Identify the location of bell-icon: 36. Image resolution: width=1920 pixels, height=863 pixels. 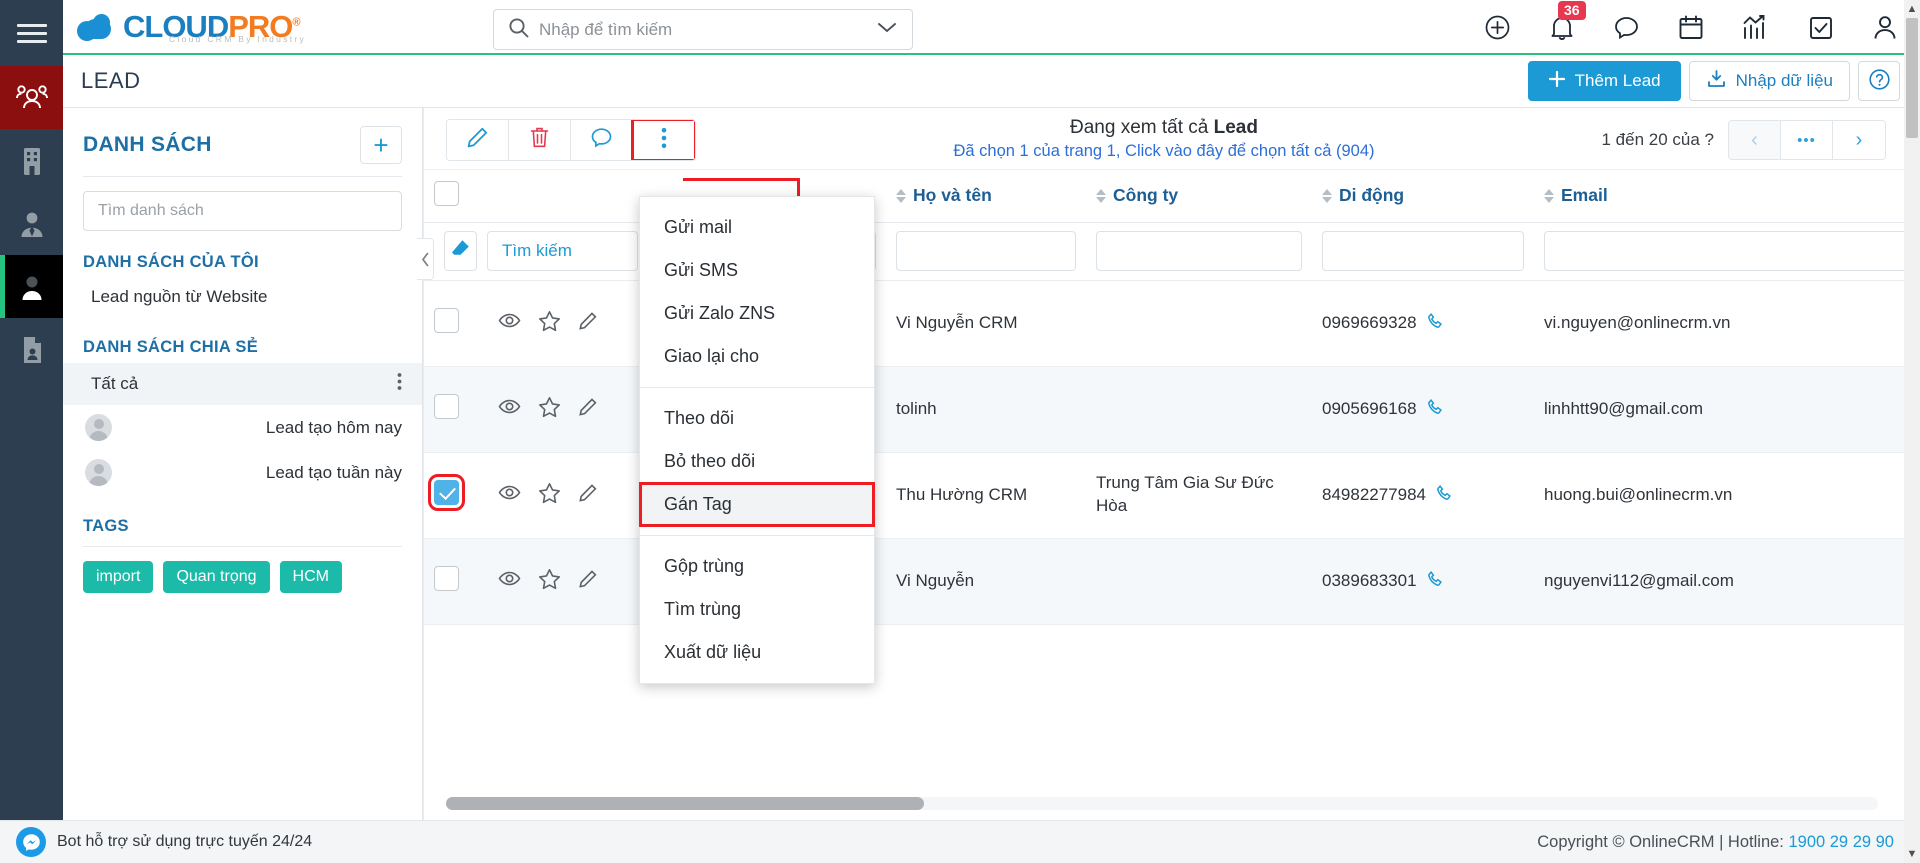
(1567, 21).